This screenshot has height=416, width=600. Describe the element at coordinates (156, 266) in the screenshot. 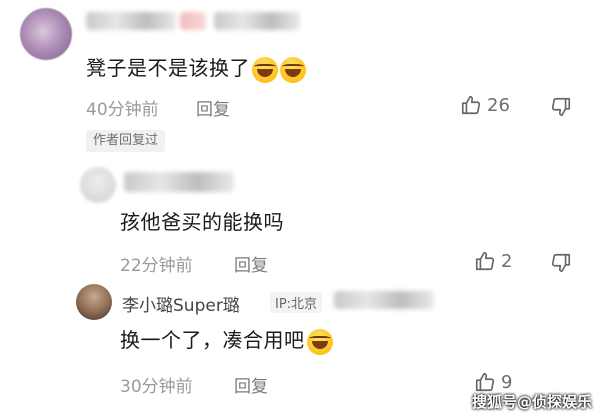

I see `comment-time: 22分钟前` at that location.